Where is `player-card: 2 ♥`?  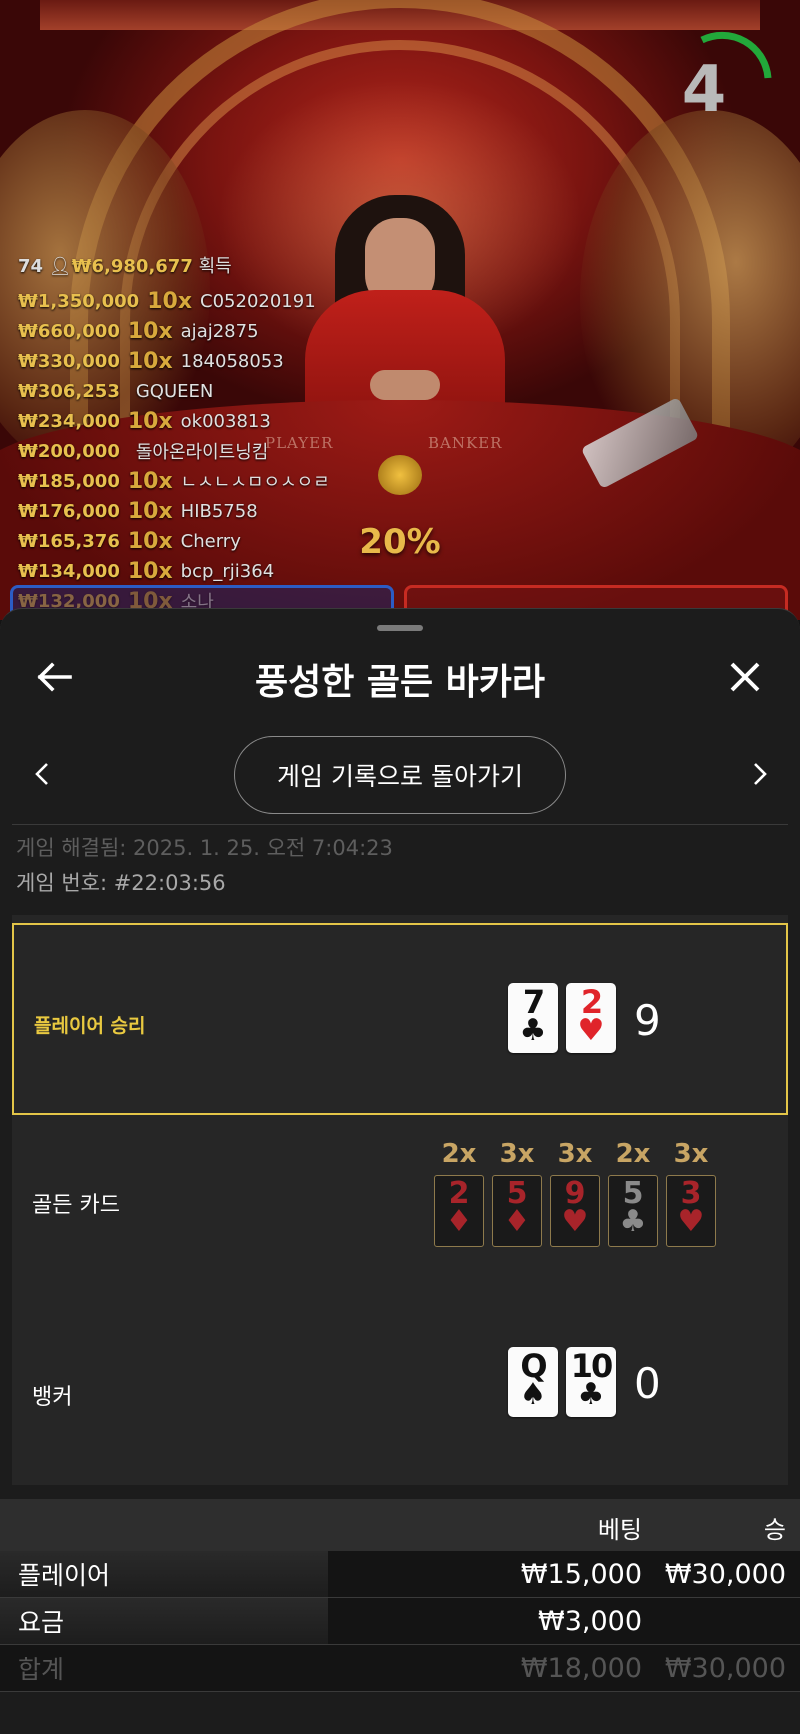 player-card: 2 ♥ is located at coordinates (591, 1018).